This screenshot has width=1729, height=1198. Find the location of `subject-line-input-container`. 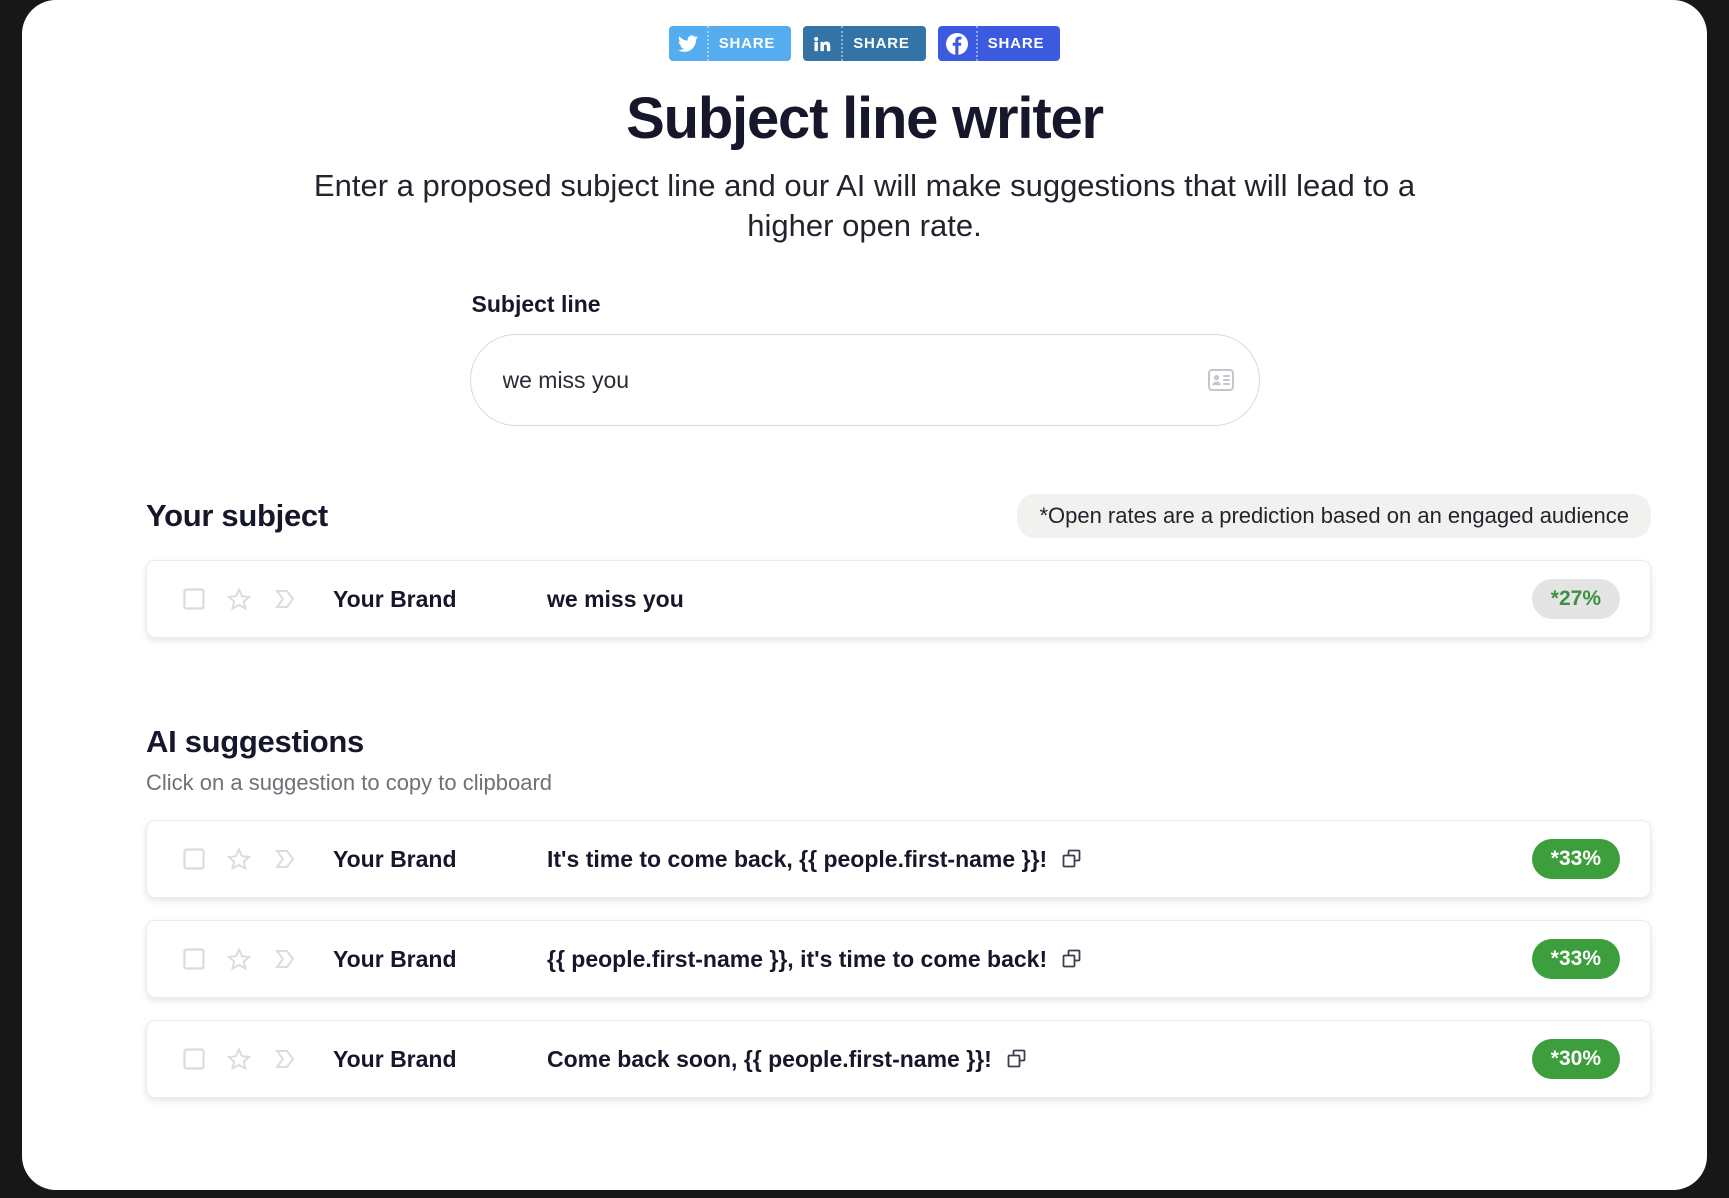

subject-line-input-container is located at coordinates (864, 380).